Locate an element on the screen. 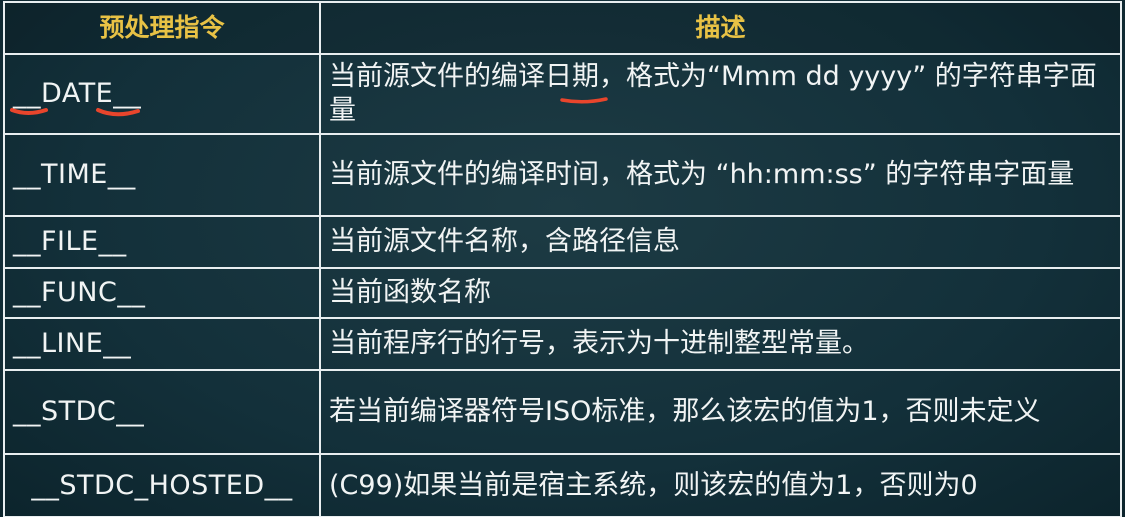  macro-name: __FUNC__ is located at coordinates (162, 293).